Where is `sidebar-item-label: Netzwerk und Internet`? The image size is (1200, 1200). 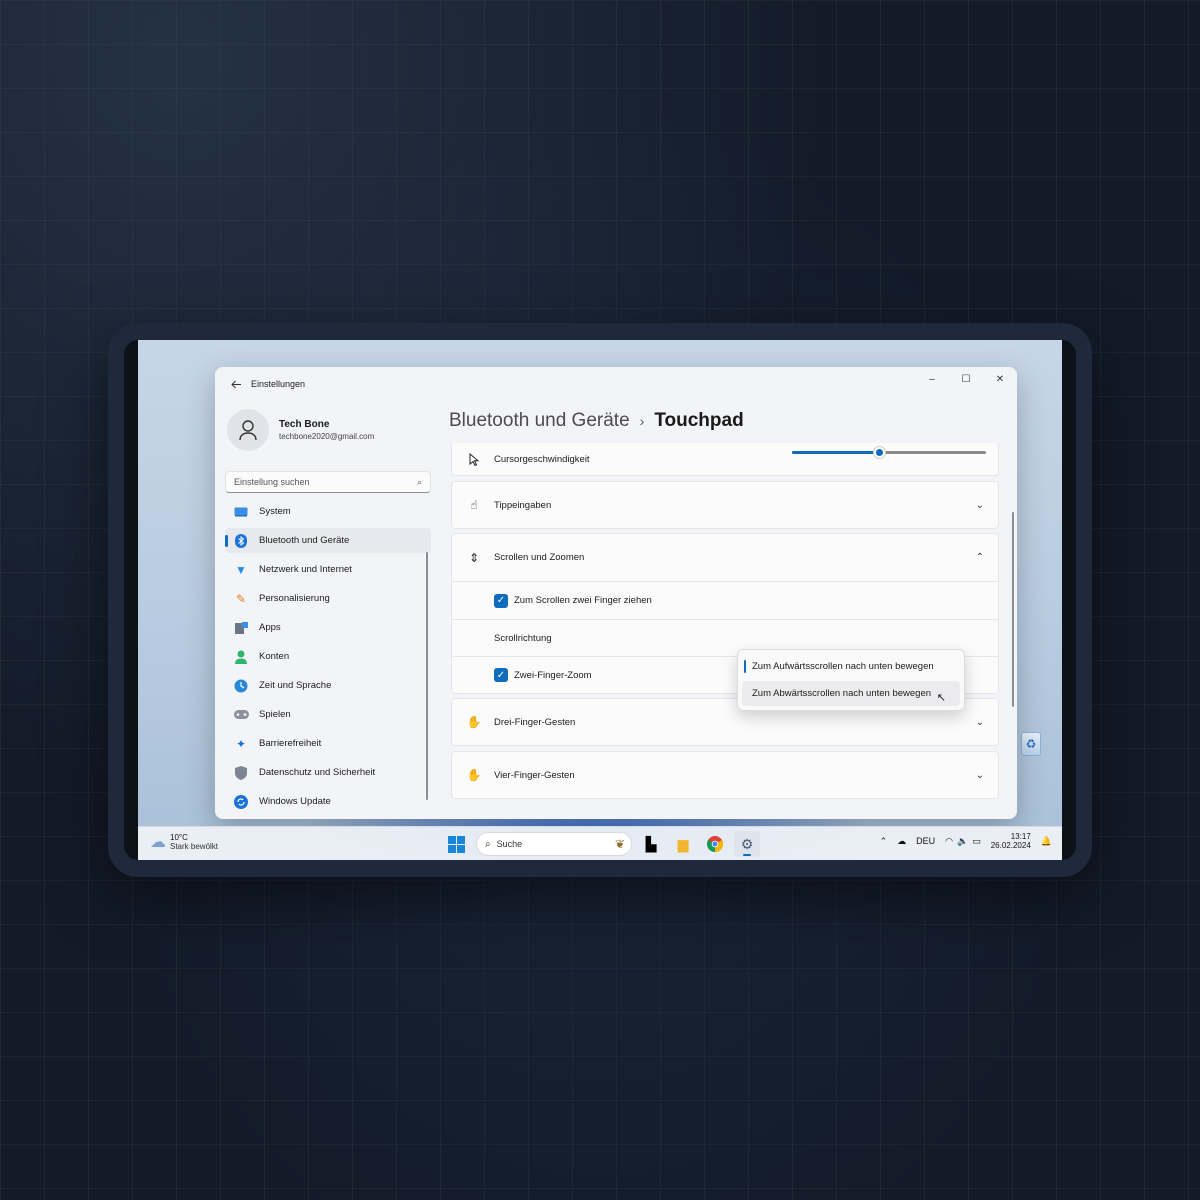 sidebar-item-label: Netzwerk und Internet is located at coordinates (305, 569).